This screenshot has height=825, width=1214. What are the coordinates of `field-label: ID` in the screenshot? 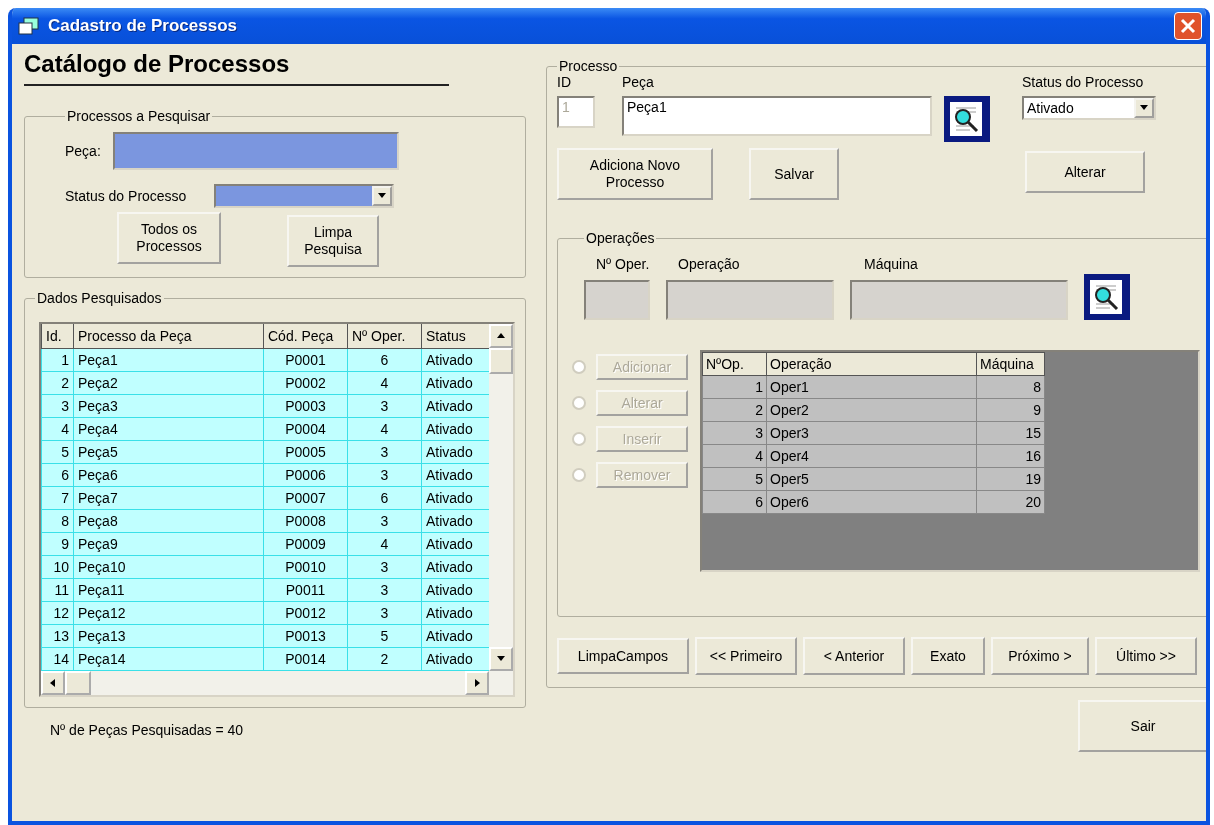 It's located at (564, 82).